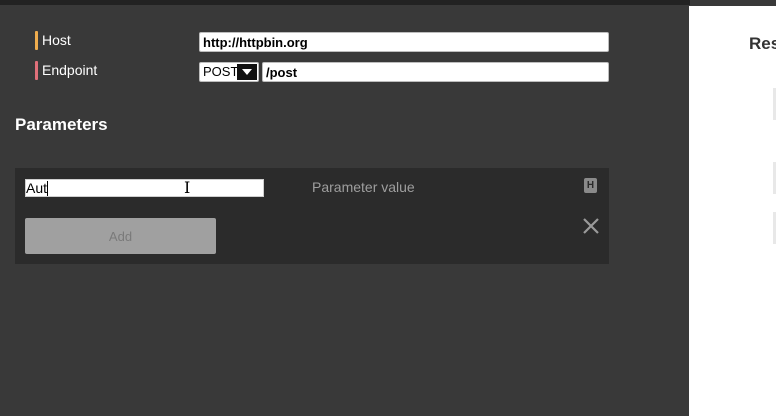 This screenshot has height=416, width=776. Describe the element at coordinates (732, 211) in the screenshot. I see `response-panel: Res` at that location.